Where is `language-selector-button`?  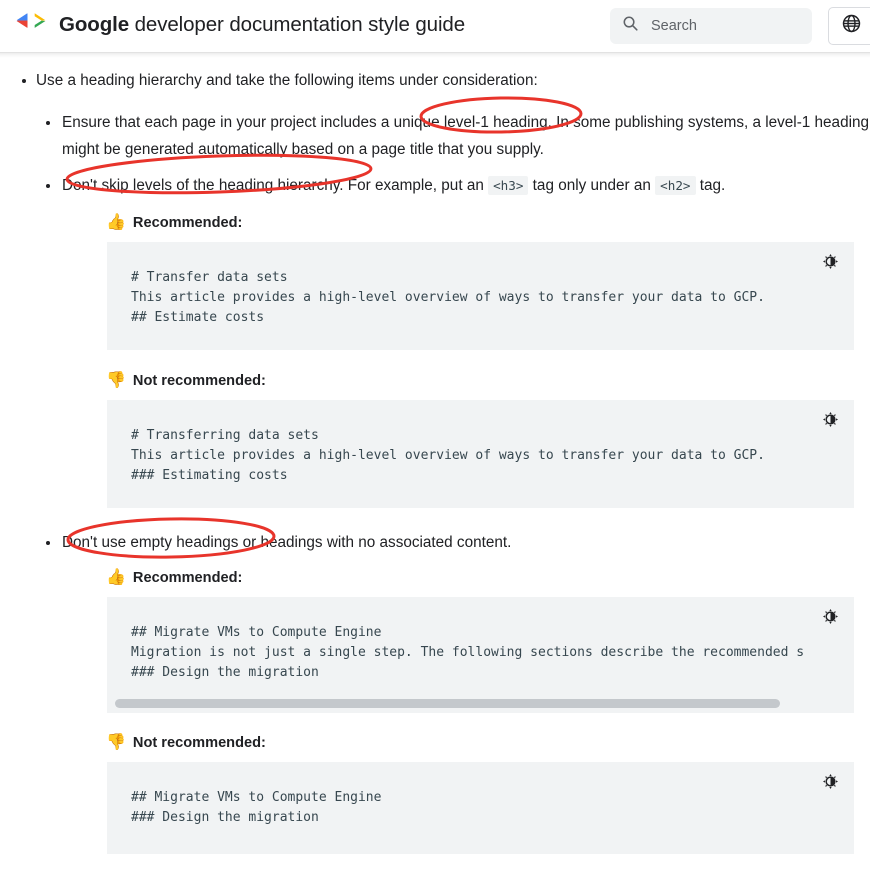
language-selector-button is located at coordinates (849, 26).